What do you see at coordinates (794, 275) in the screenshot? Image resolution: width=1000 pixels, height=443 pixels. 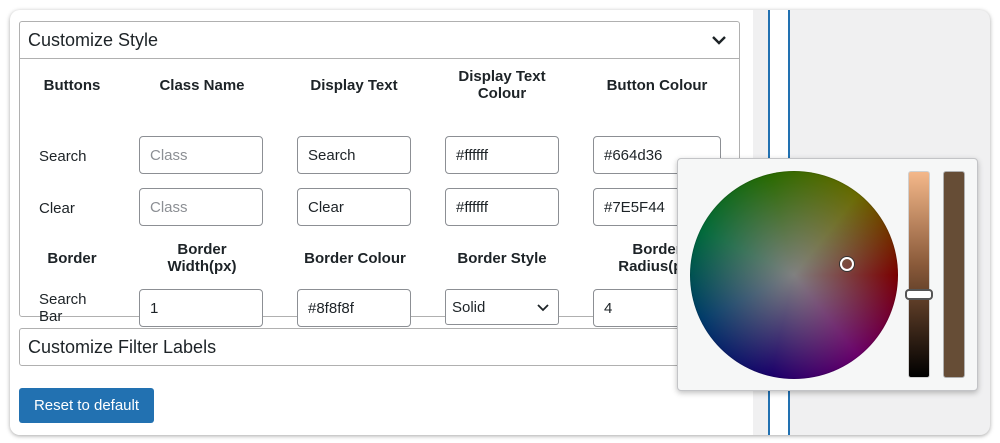 I see `color-wheel` at bounding box center [794, 275].